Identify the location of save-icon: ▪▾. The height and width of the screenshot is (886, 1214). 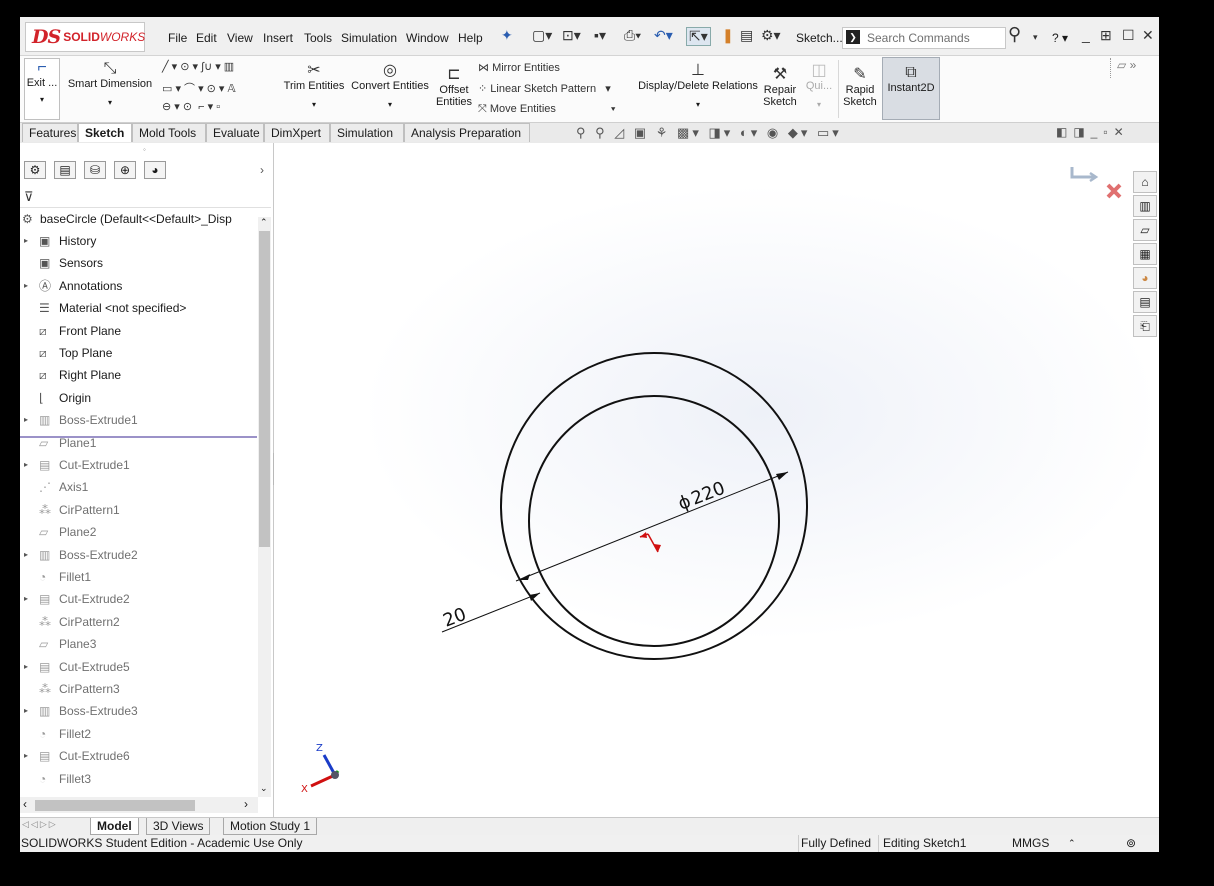
(600, 35).